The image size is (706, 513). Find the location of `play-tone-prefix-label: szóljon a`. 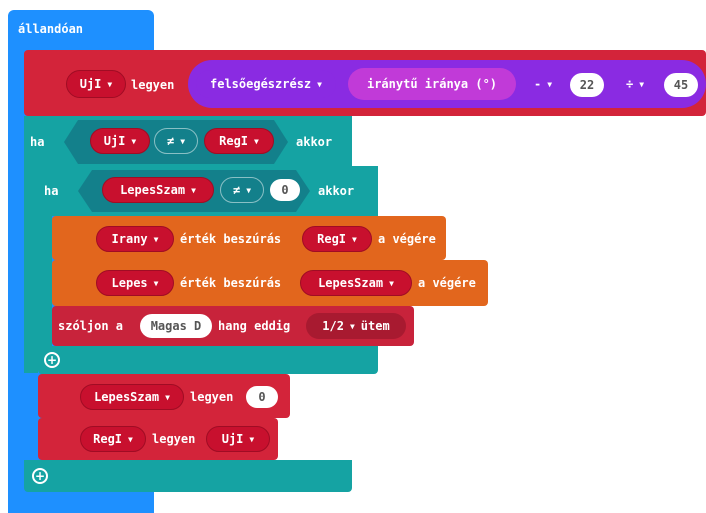

play-tone-prefix-label: szóljon a is located at coordinates (91, 326).